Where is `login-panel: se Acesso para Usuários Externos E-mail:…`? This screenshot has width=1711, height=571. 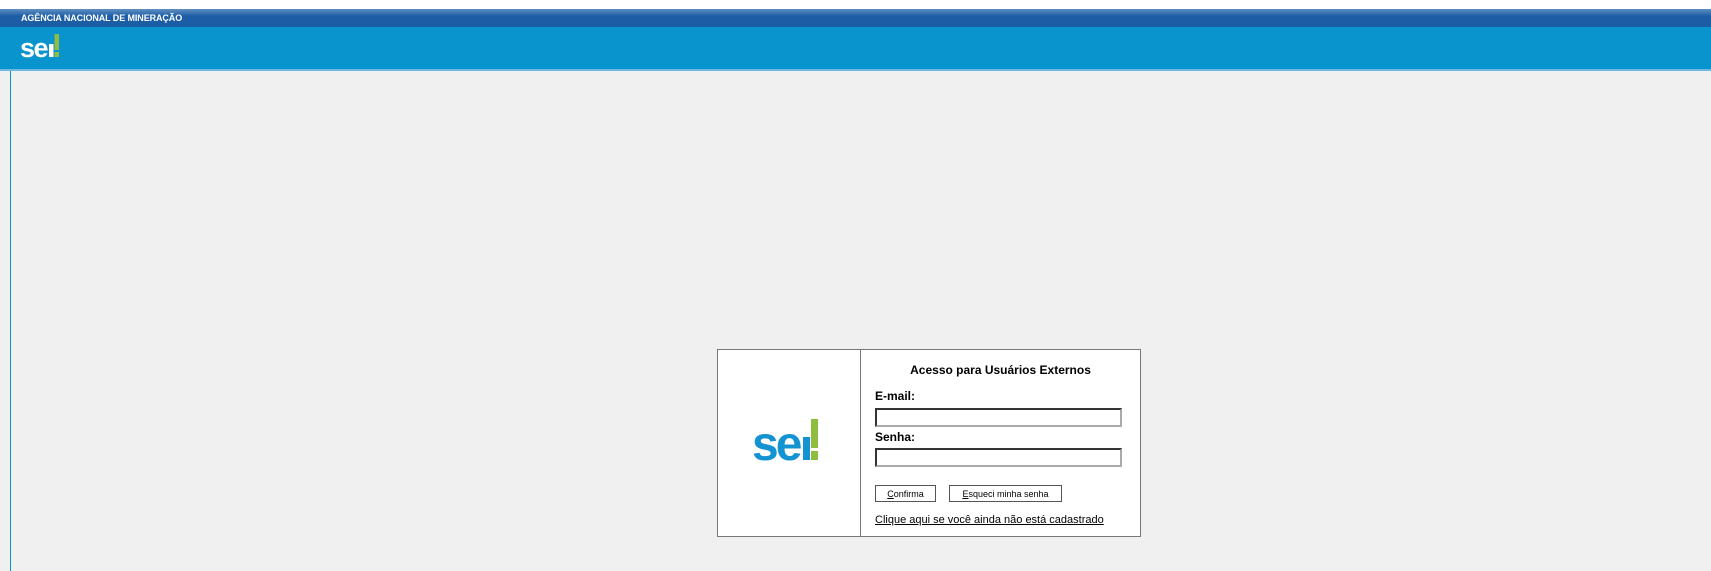 login-panel: se Acesso para Usuários Externos E-mail:… is located at coordinates (929, 443).